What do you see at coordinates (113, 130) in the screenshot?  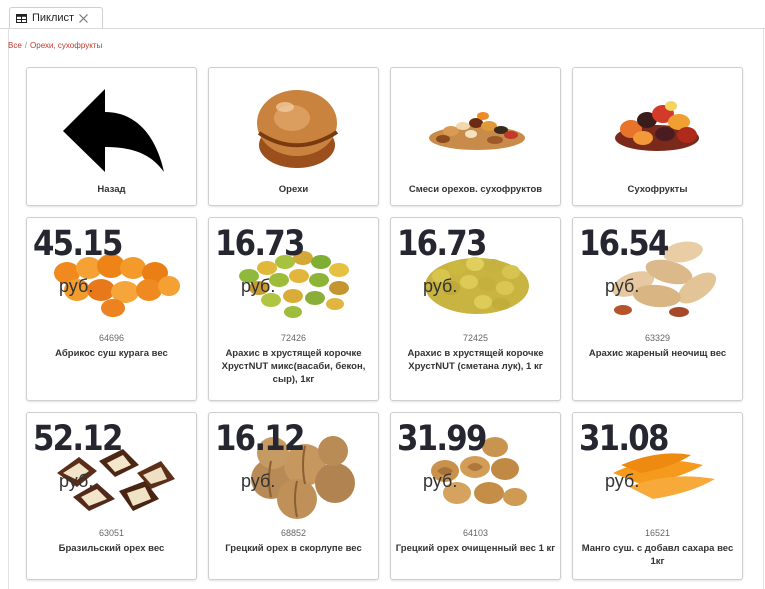 I see `back-arrow-icon` at bounding box center [113, 130].